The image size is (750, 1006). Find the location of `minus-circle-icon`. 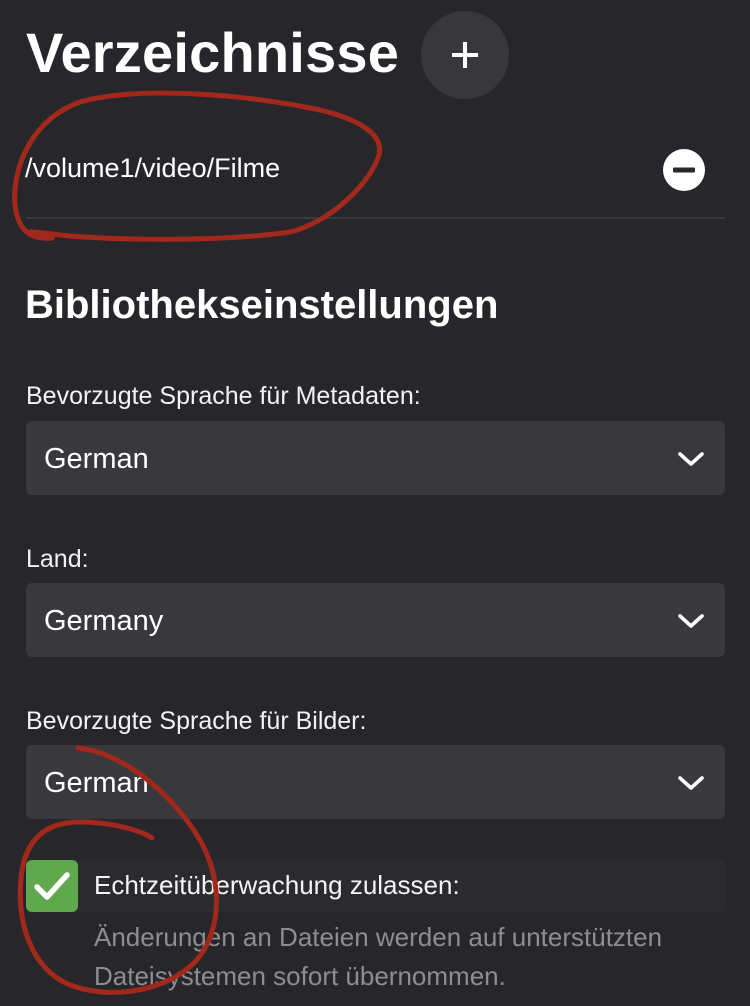

minus-circle-icon is located at coordinates (684, 170).